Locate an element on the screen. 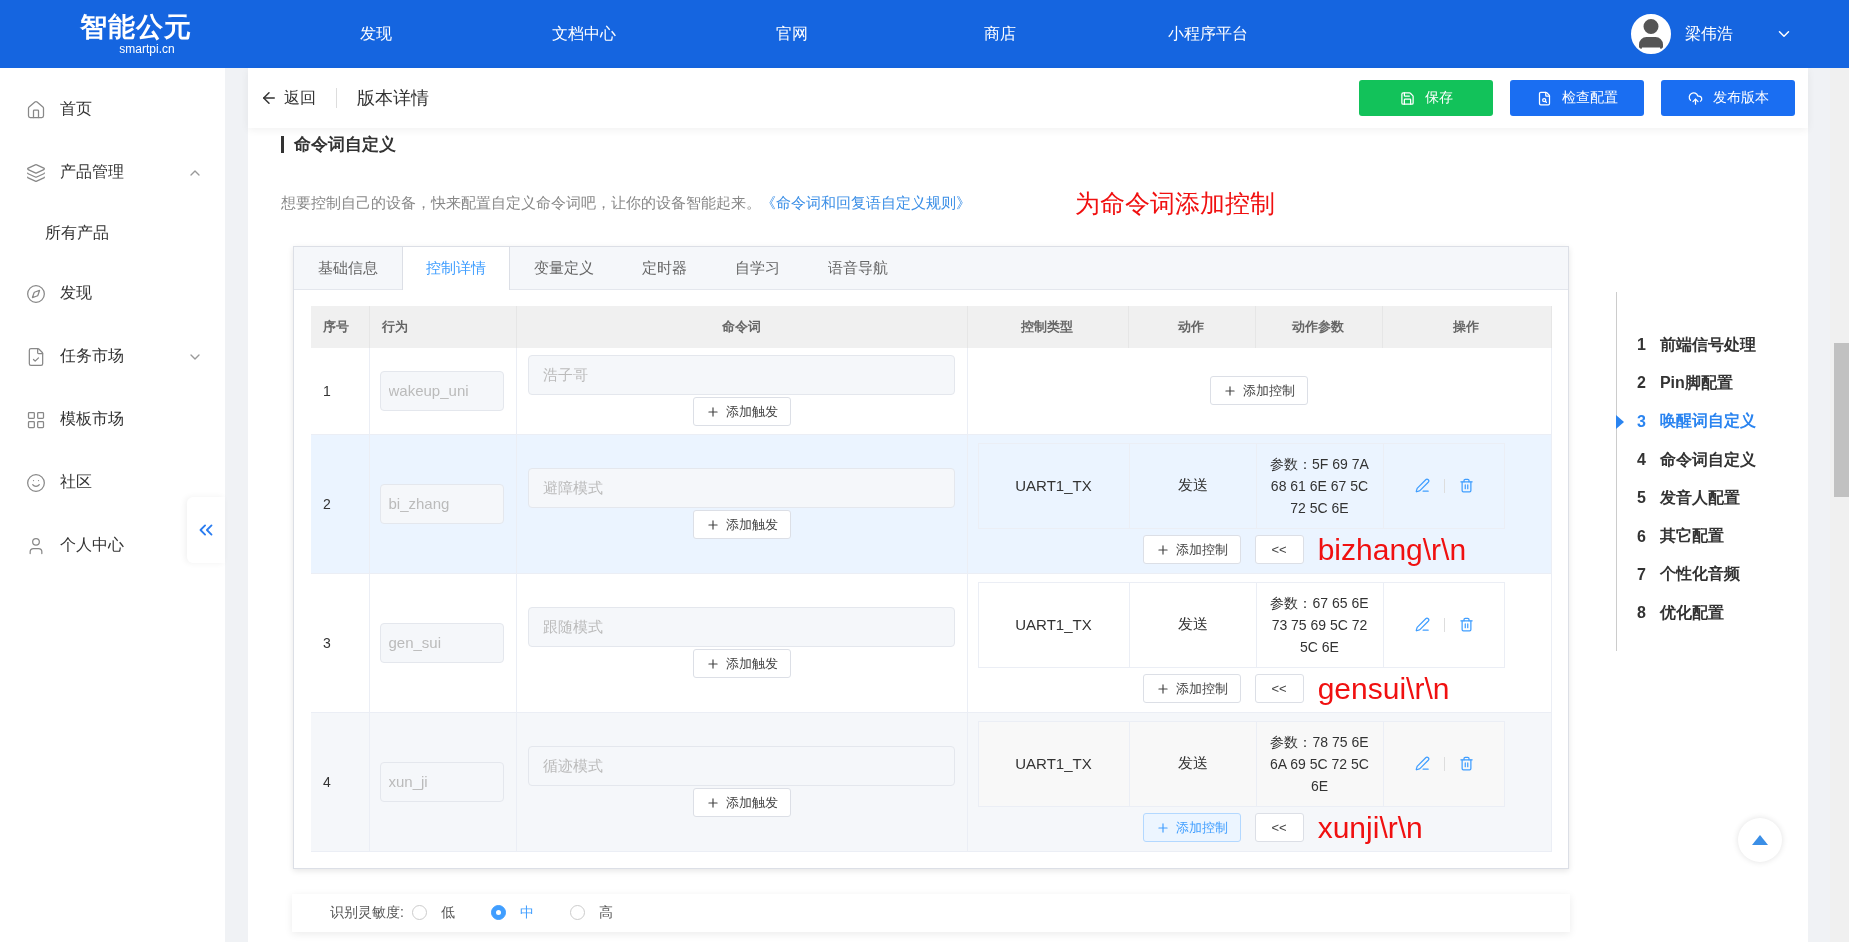 The height and width of the screenshot is (942, 1849). anchor-nav-item: 6 其它配置 is located at coordinates (1712, 536).